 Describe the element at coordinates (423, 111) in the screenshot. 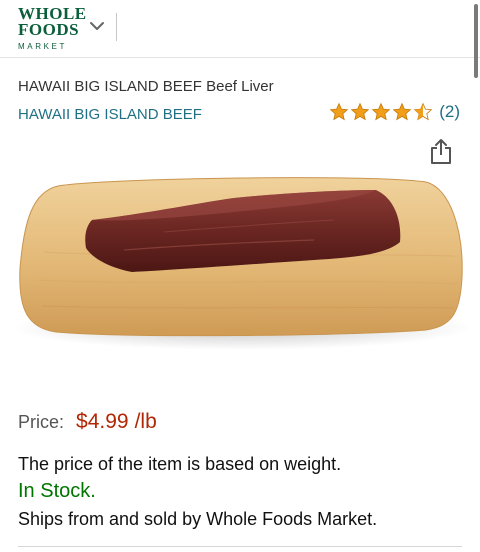

I see `star-half-icon` at that location.